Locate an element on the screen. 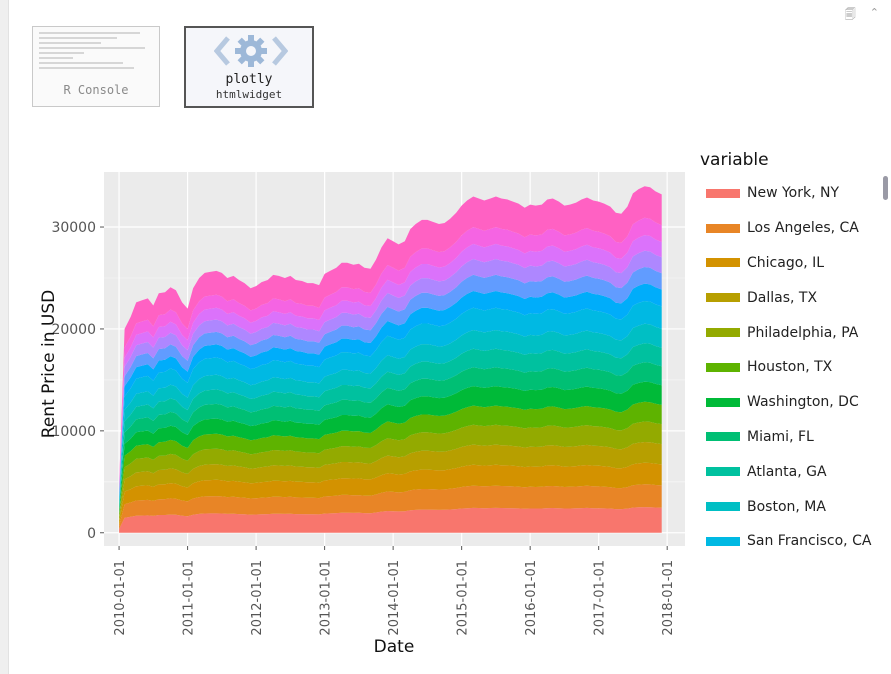  y-tick-label: 30000 is located at coordinates (73, 228).